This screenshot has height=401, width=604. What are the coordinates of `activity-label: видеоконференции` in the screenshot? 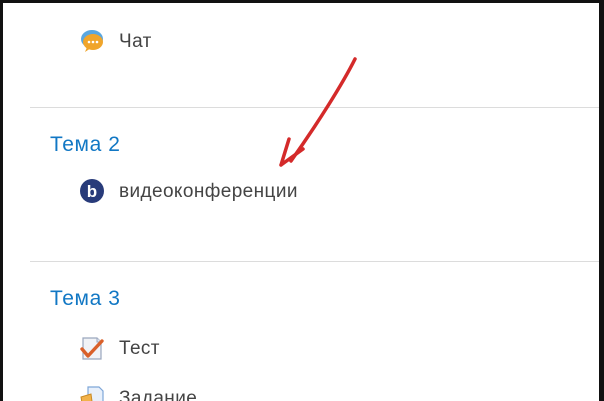 It's located at (208, 191).